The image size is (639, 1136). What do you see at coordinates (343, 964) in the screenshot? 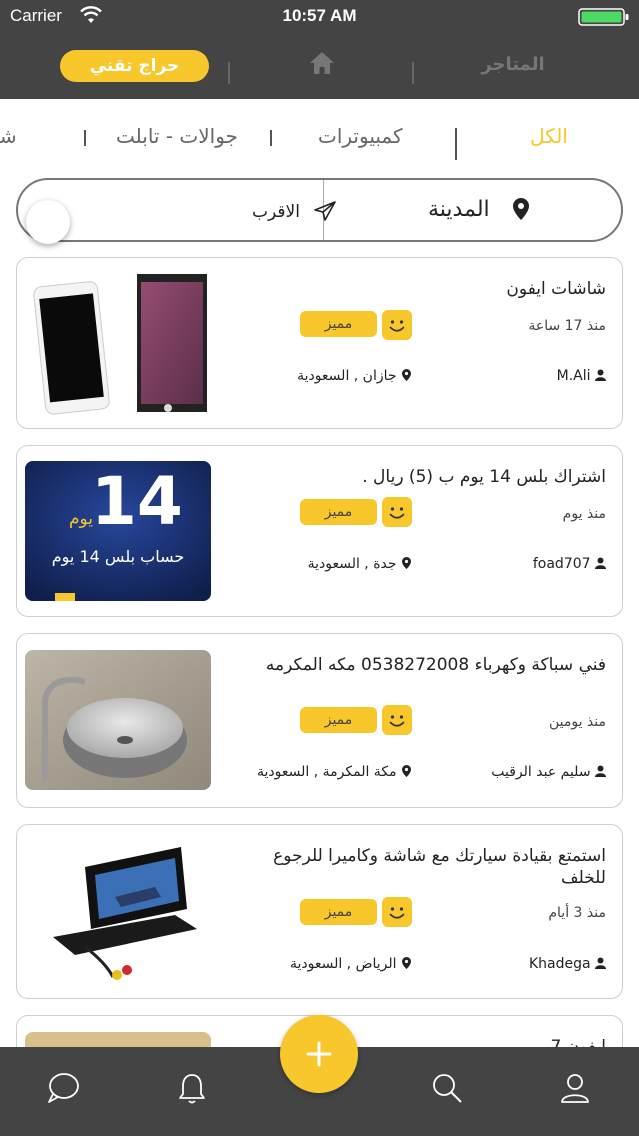
I see `listing-location-text: الرياض , السعودية` at bounding box center [343, 964].